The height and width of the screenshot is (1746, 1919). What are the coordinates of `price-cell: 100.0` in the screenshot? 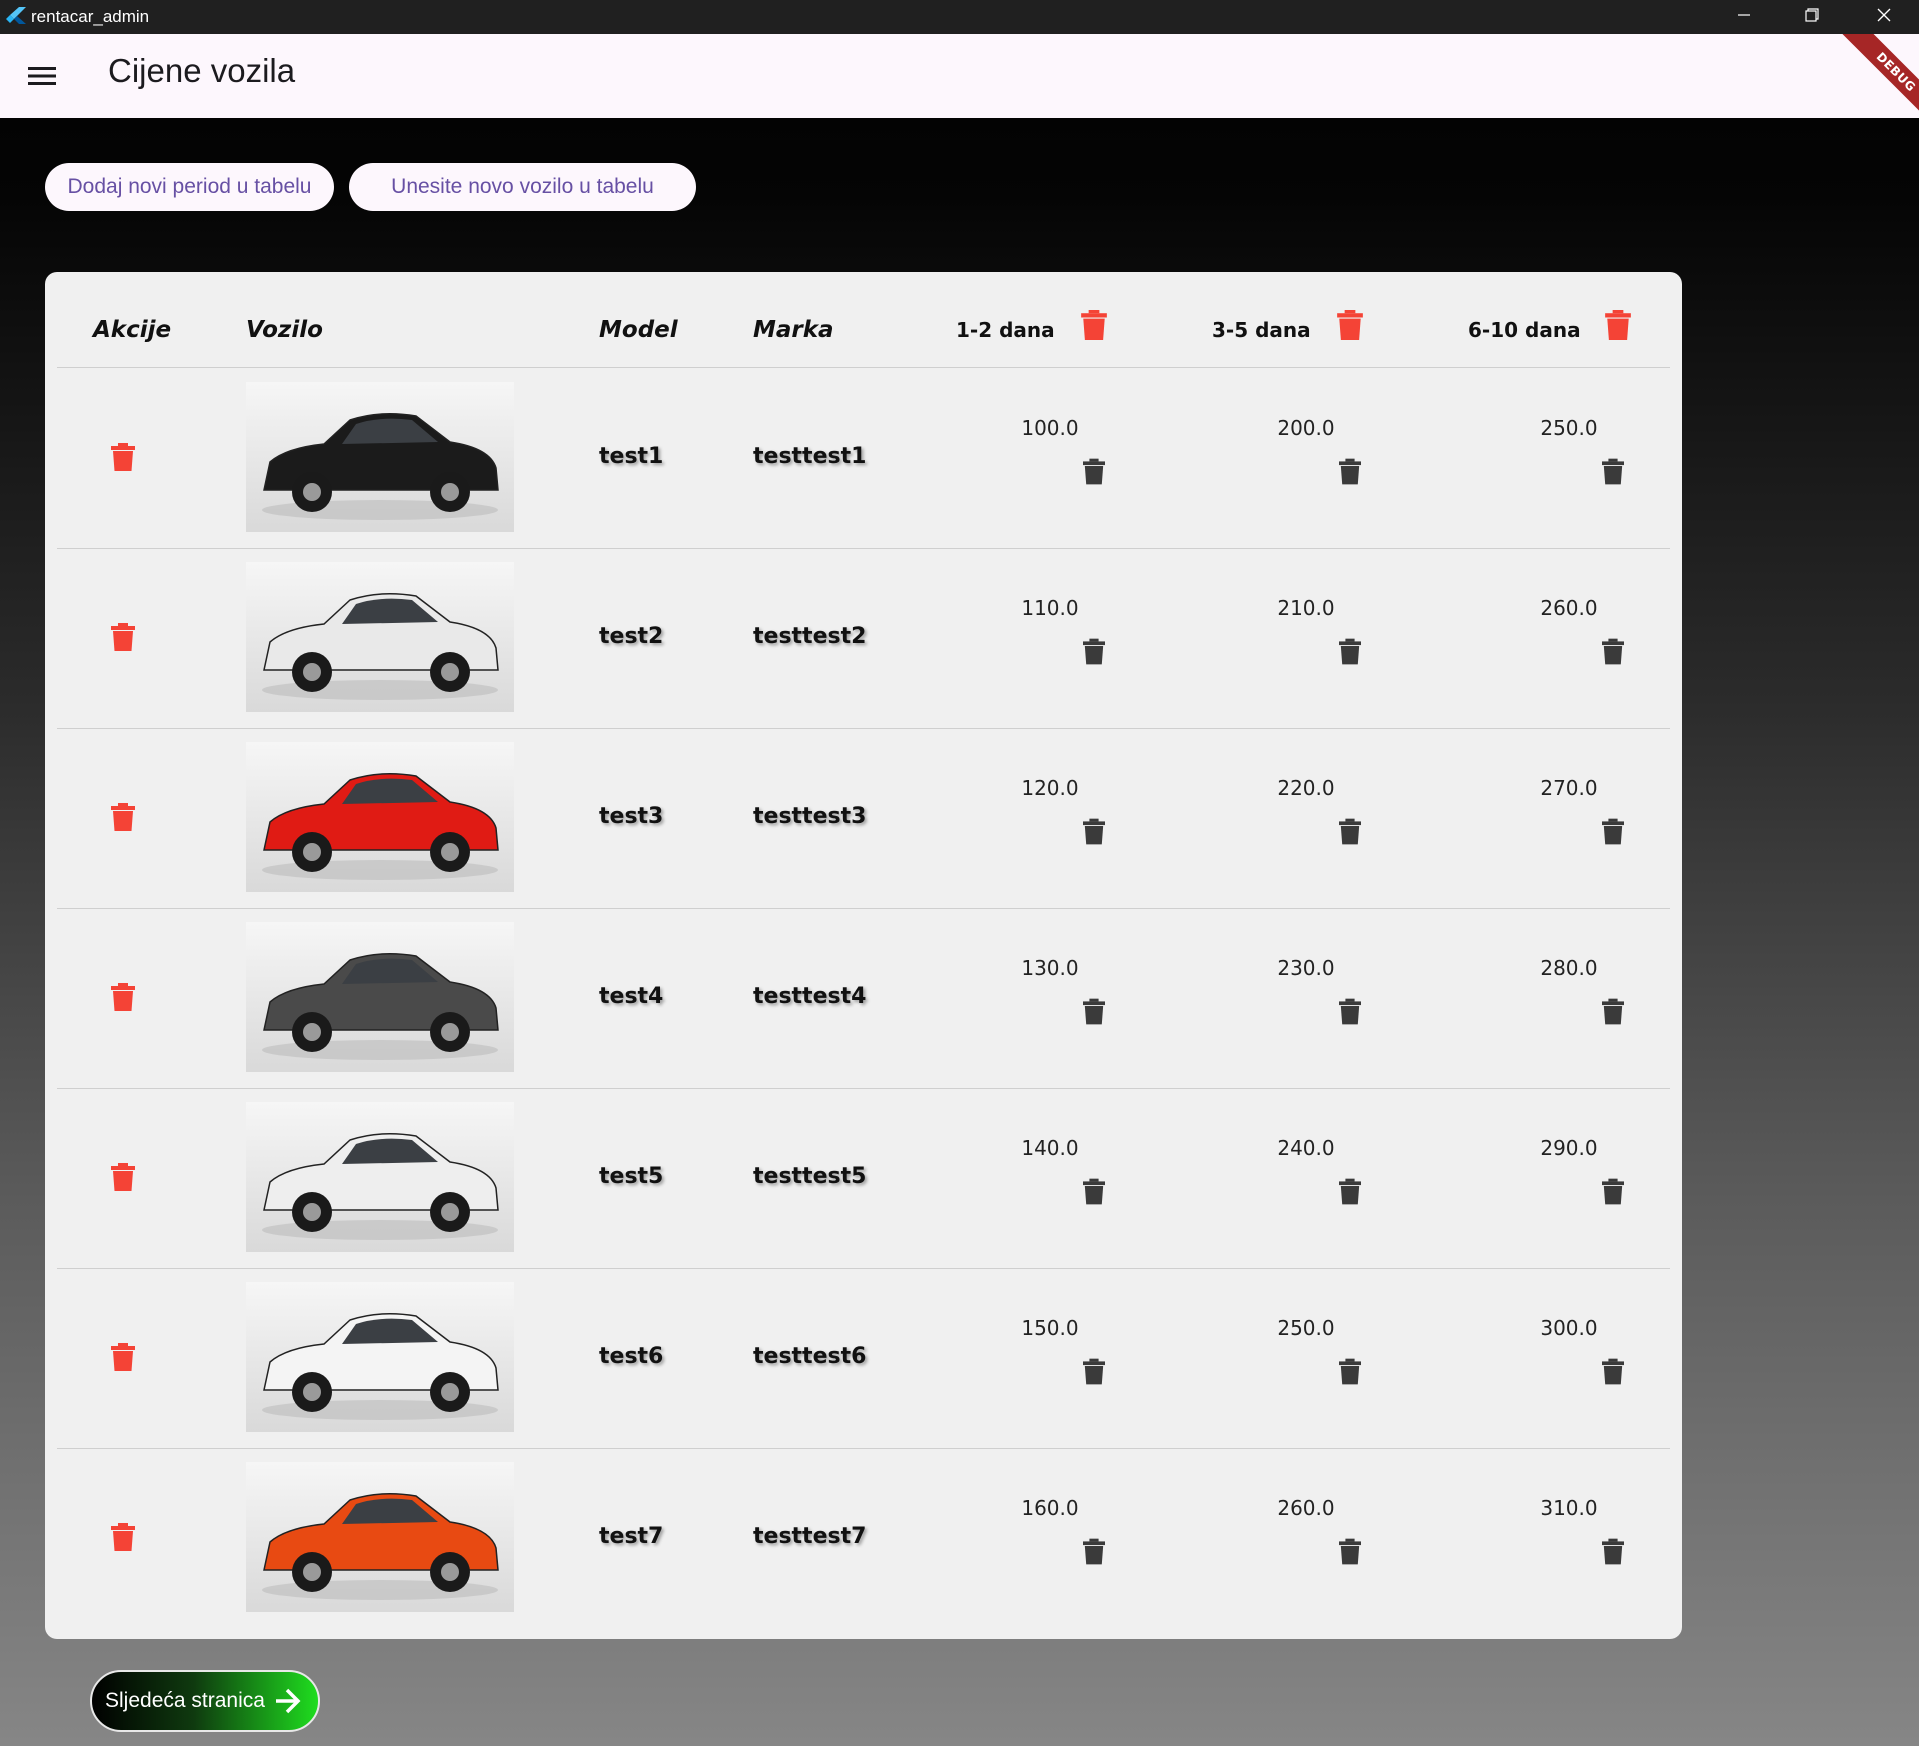 It's located at (1050, 428).